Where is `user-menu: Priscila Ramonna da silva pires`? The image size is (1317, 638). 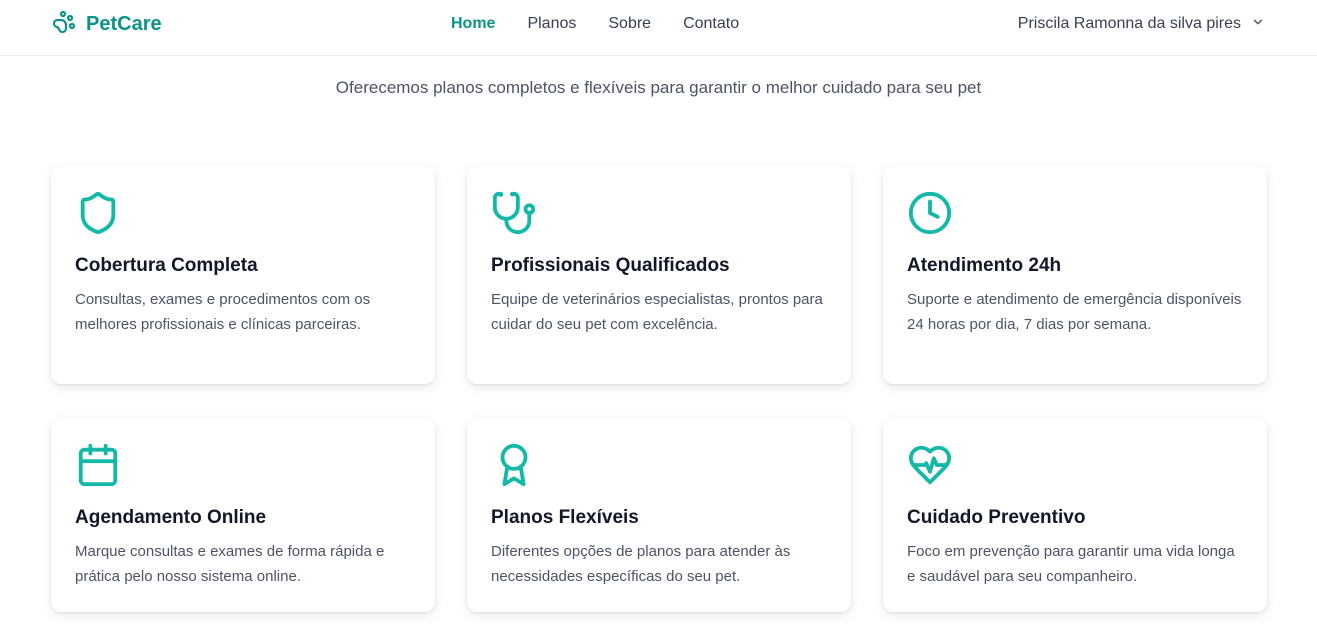
user-menu: Priscila Ramonna da silva pires is located at coordinates (1141, 24).